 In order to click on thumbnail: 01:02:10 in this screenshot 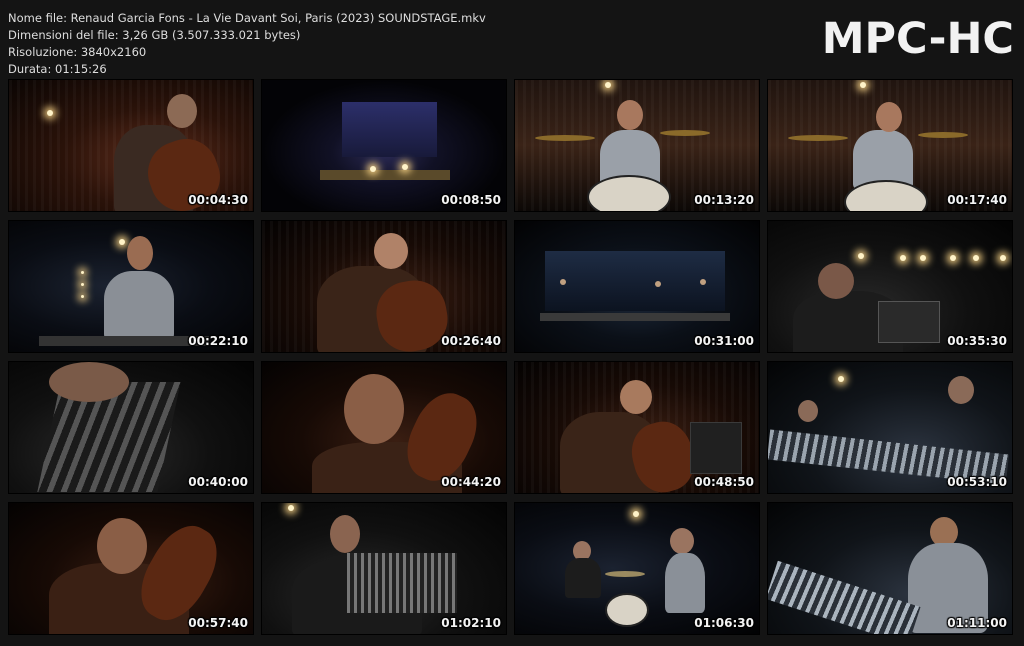, I will do `click(384, 568)`.